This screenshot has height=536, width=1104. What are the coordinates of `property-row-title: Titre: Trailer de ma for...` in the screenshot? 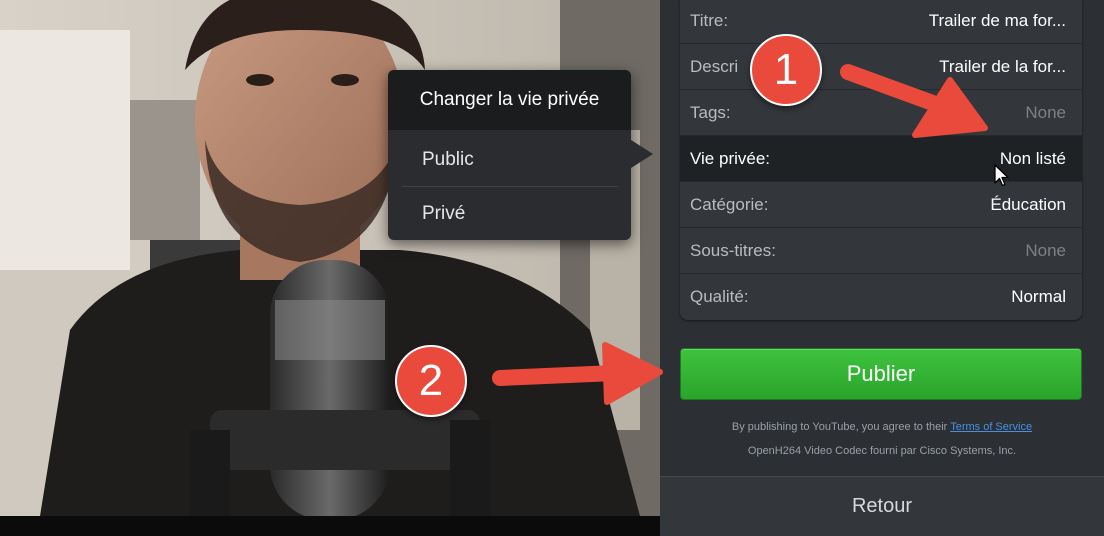 It's located at (881, 22).